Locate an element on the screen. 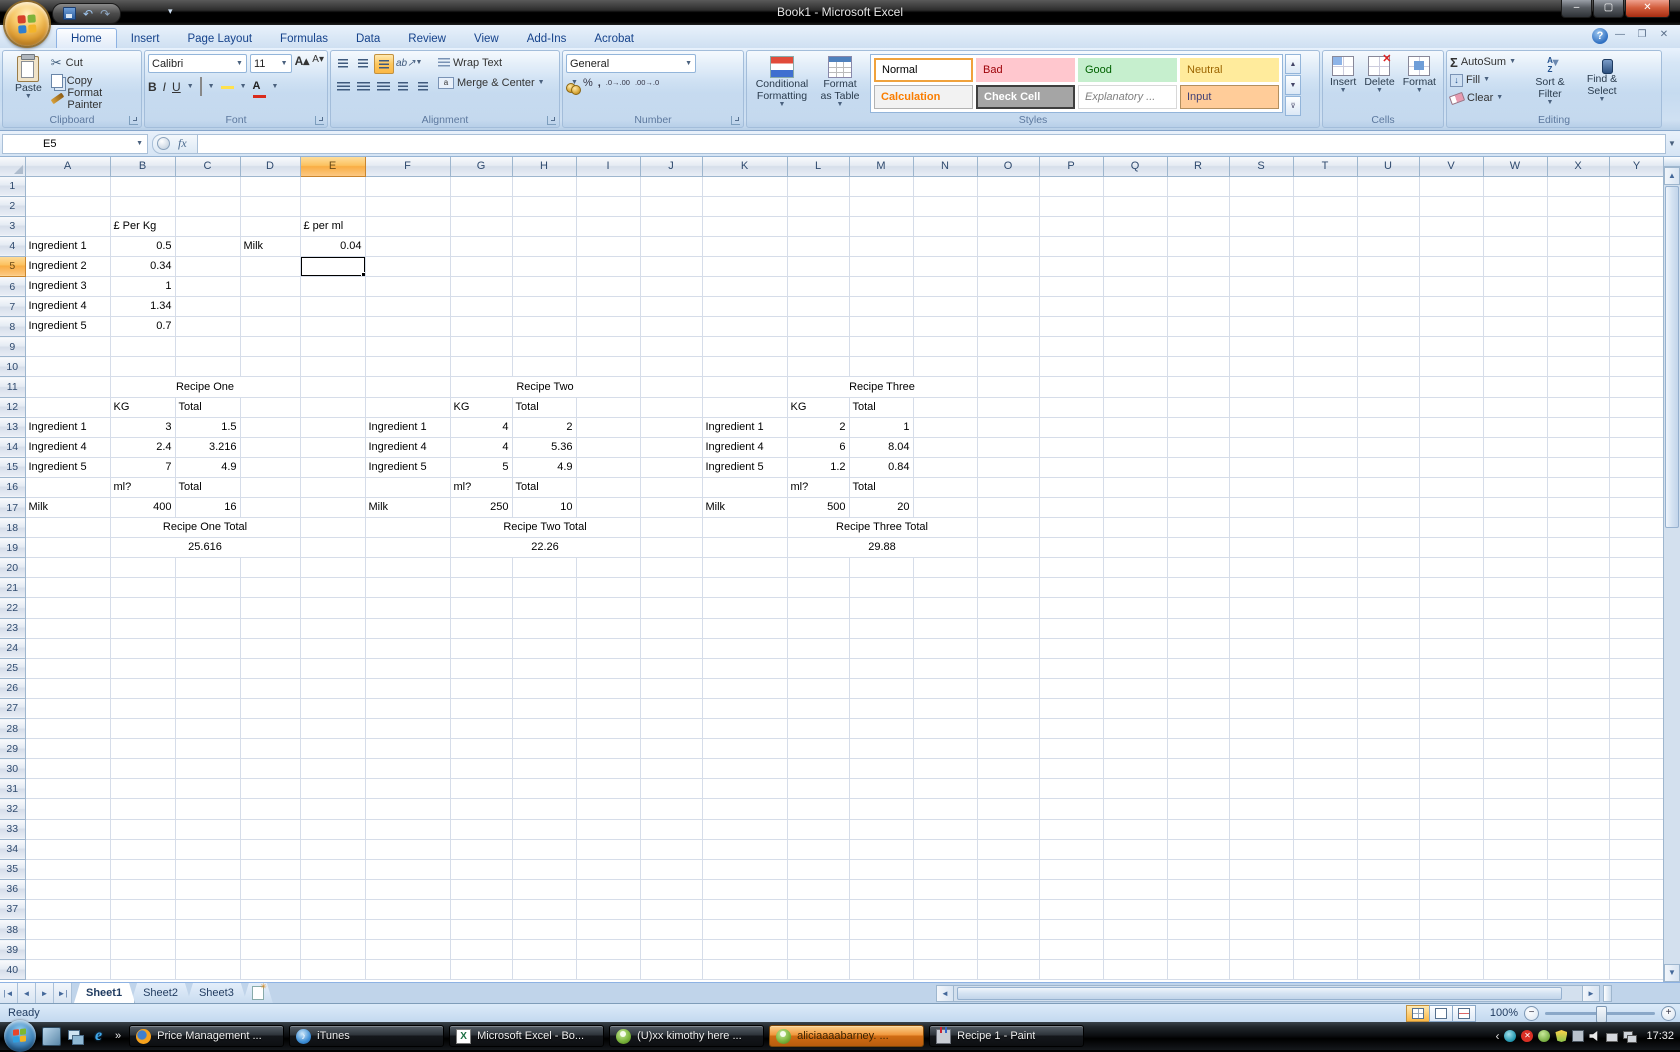 Image resolution: width=1680 pixels, height=1052 pixels. cell-U27 is located at coordinates (1388, 709).